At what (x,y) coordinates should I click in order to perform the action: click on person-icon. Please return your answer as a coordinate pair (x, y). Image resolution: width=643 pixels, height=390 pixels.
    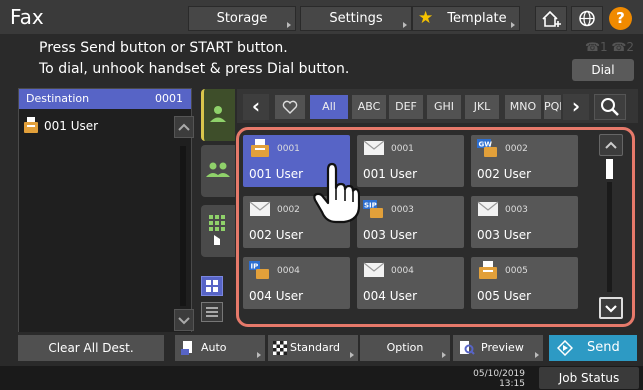
    Looking at the image, I should click on (218, 114).